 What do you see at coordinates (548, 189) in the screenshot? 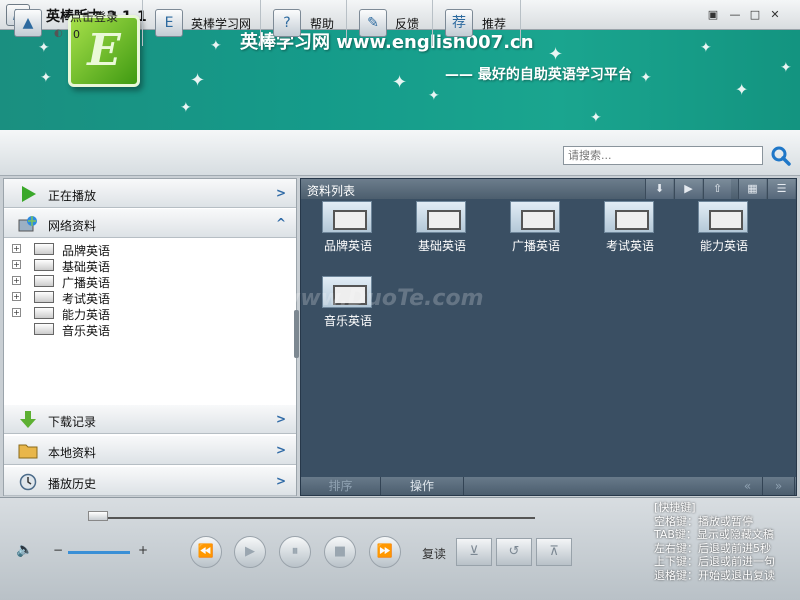
I see `resource-list-header: 资料列表 ⬇ ▶ ⇧ ▦ ☰` at bounding box center [548, 189].